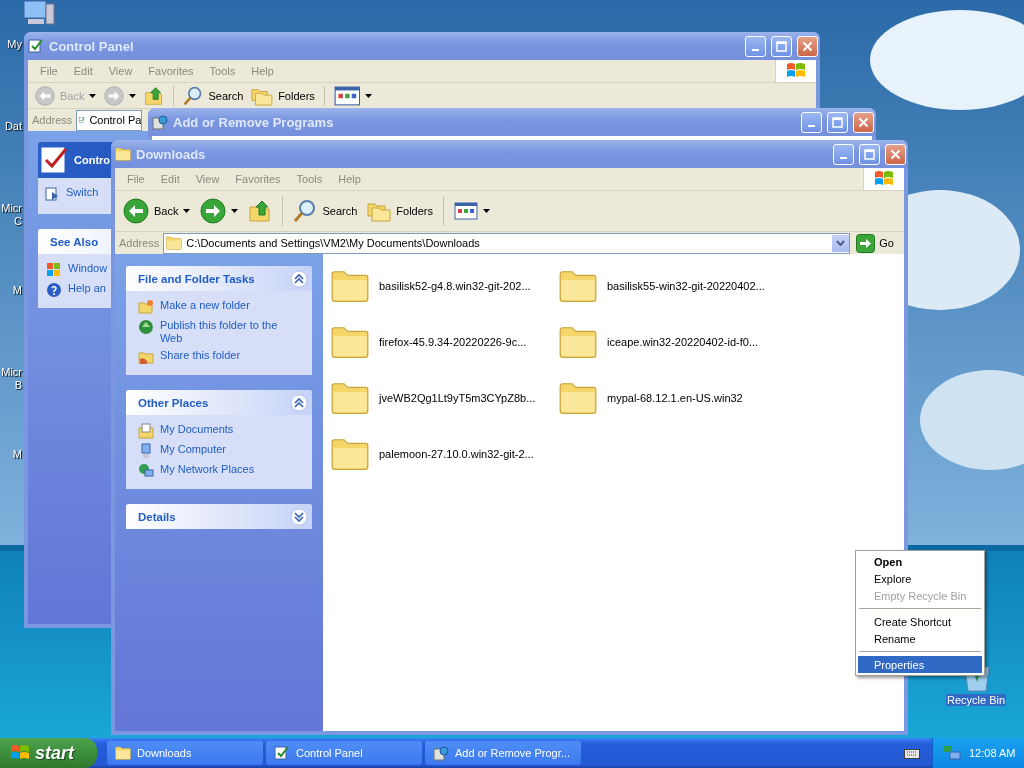 This screenshot has width=1024, height=768. I want to click on task-link: My Network Places, so click(196, 471).